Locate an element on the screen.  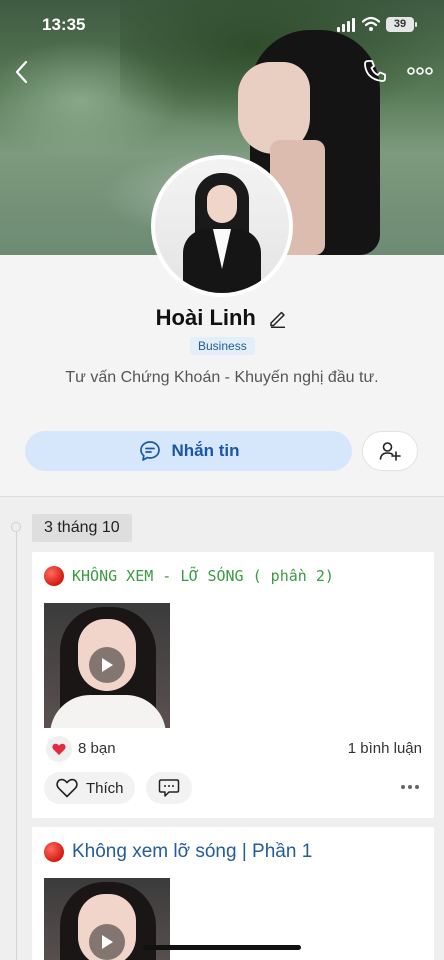
timeline-dot is located at coordinates (16, 527).